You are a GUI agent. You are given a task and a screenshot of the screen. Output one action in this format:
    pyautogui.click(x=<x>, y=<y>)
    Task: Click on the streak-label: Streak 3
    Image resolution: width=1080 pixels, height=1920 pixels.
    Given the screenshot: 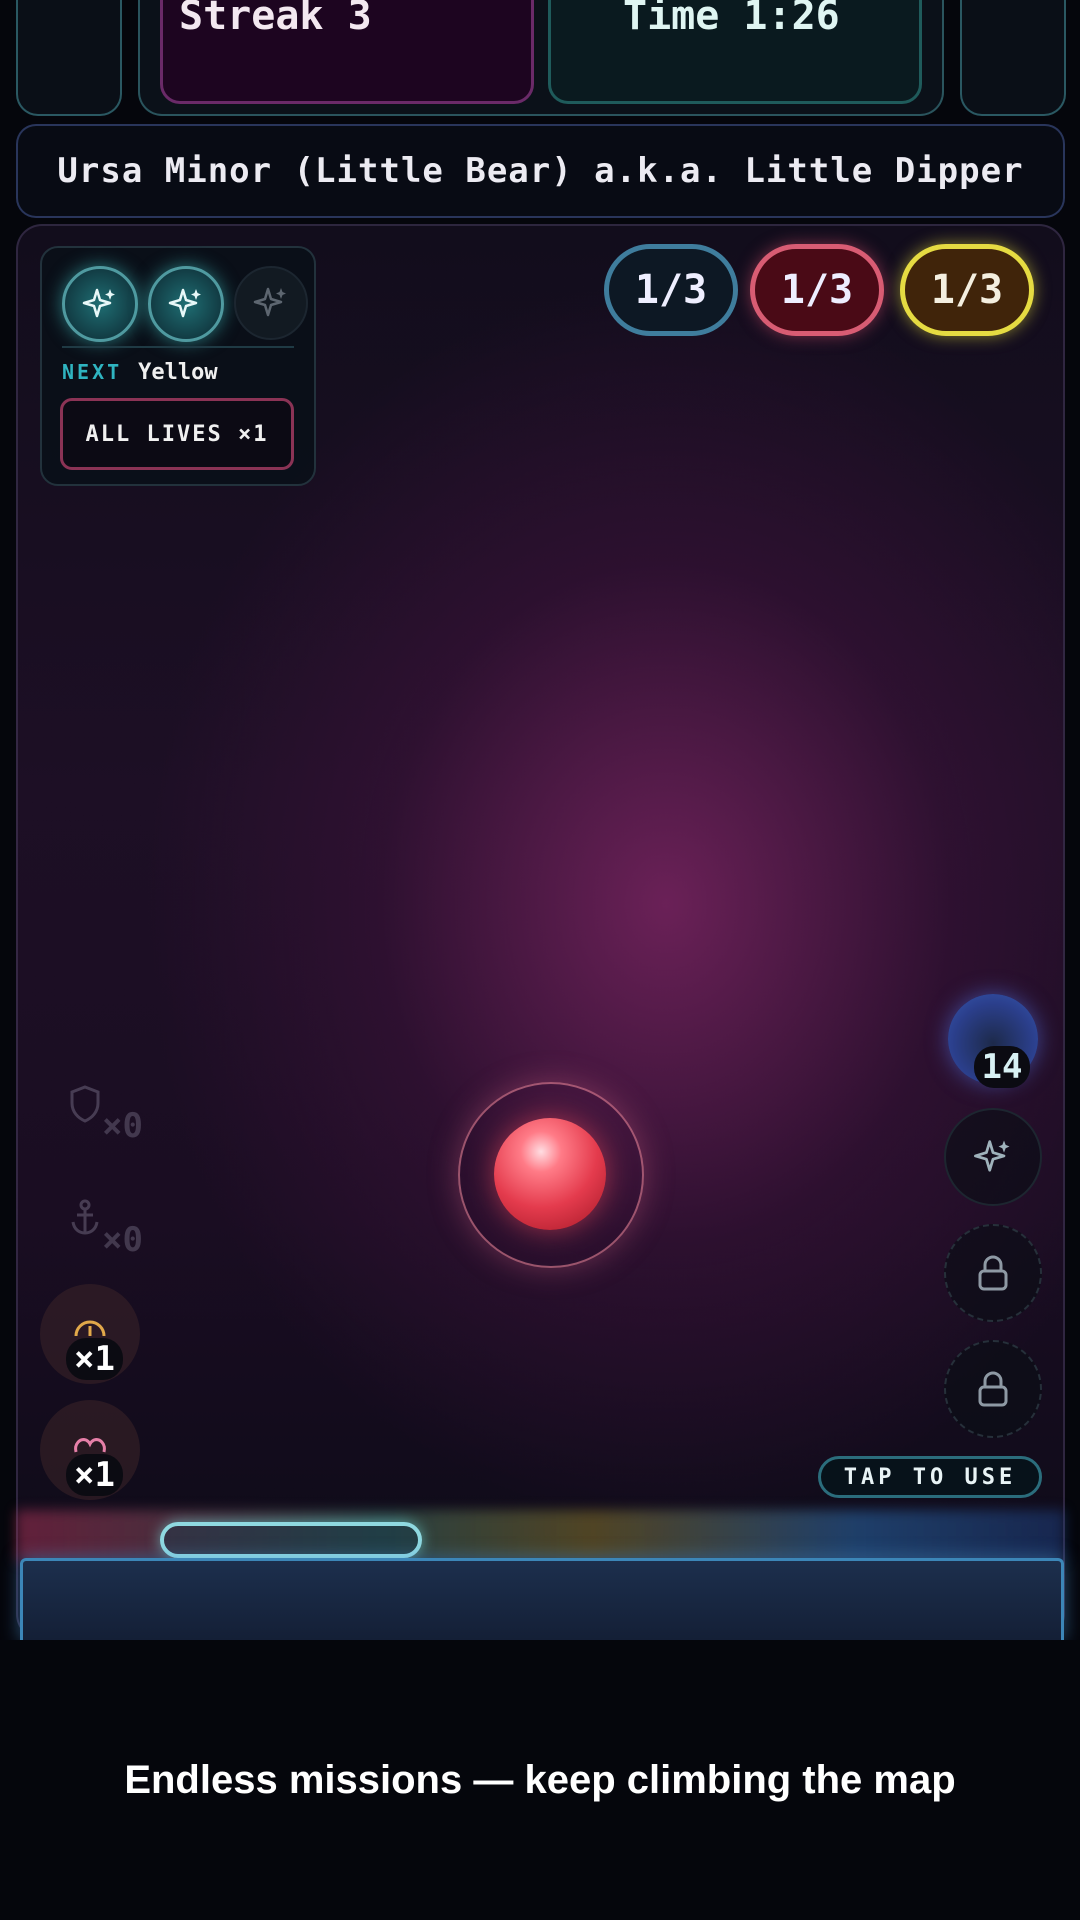 What is the action you would take?
    pyautogui.click(x=275, y=19)
    